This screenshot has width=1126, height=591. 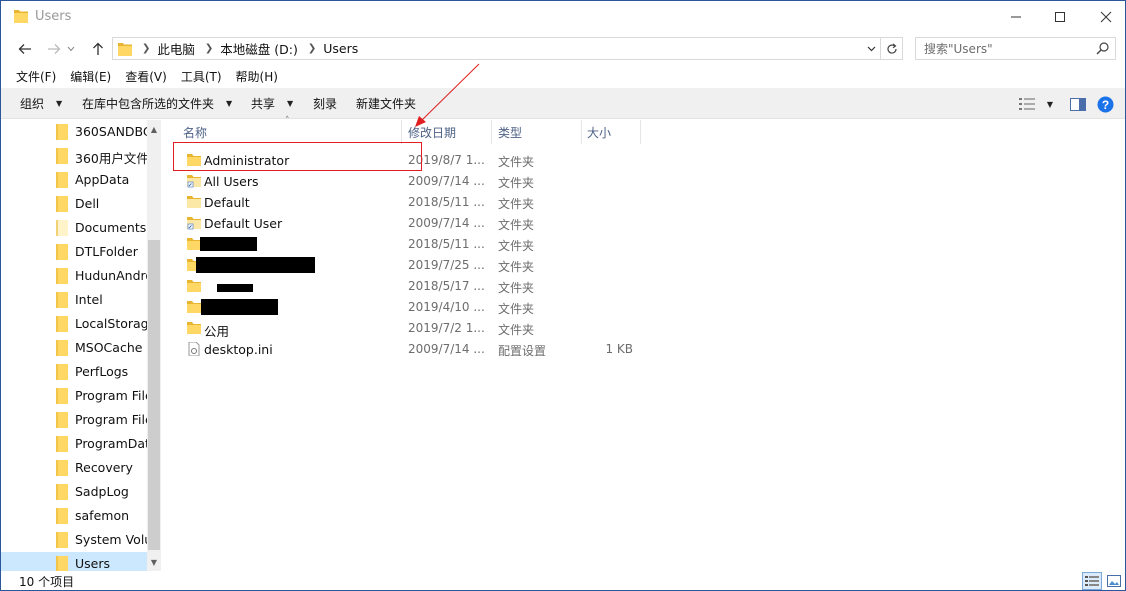 I want to click on file-row: desktop.ini 2009/7/14 ... 配置设置 1 KB, so click(x=408, y=349).